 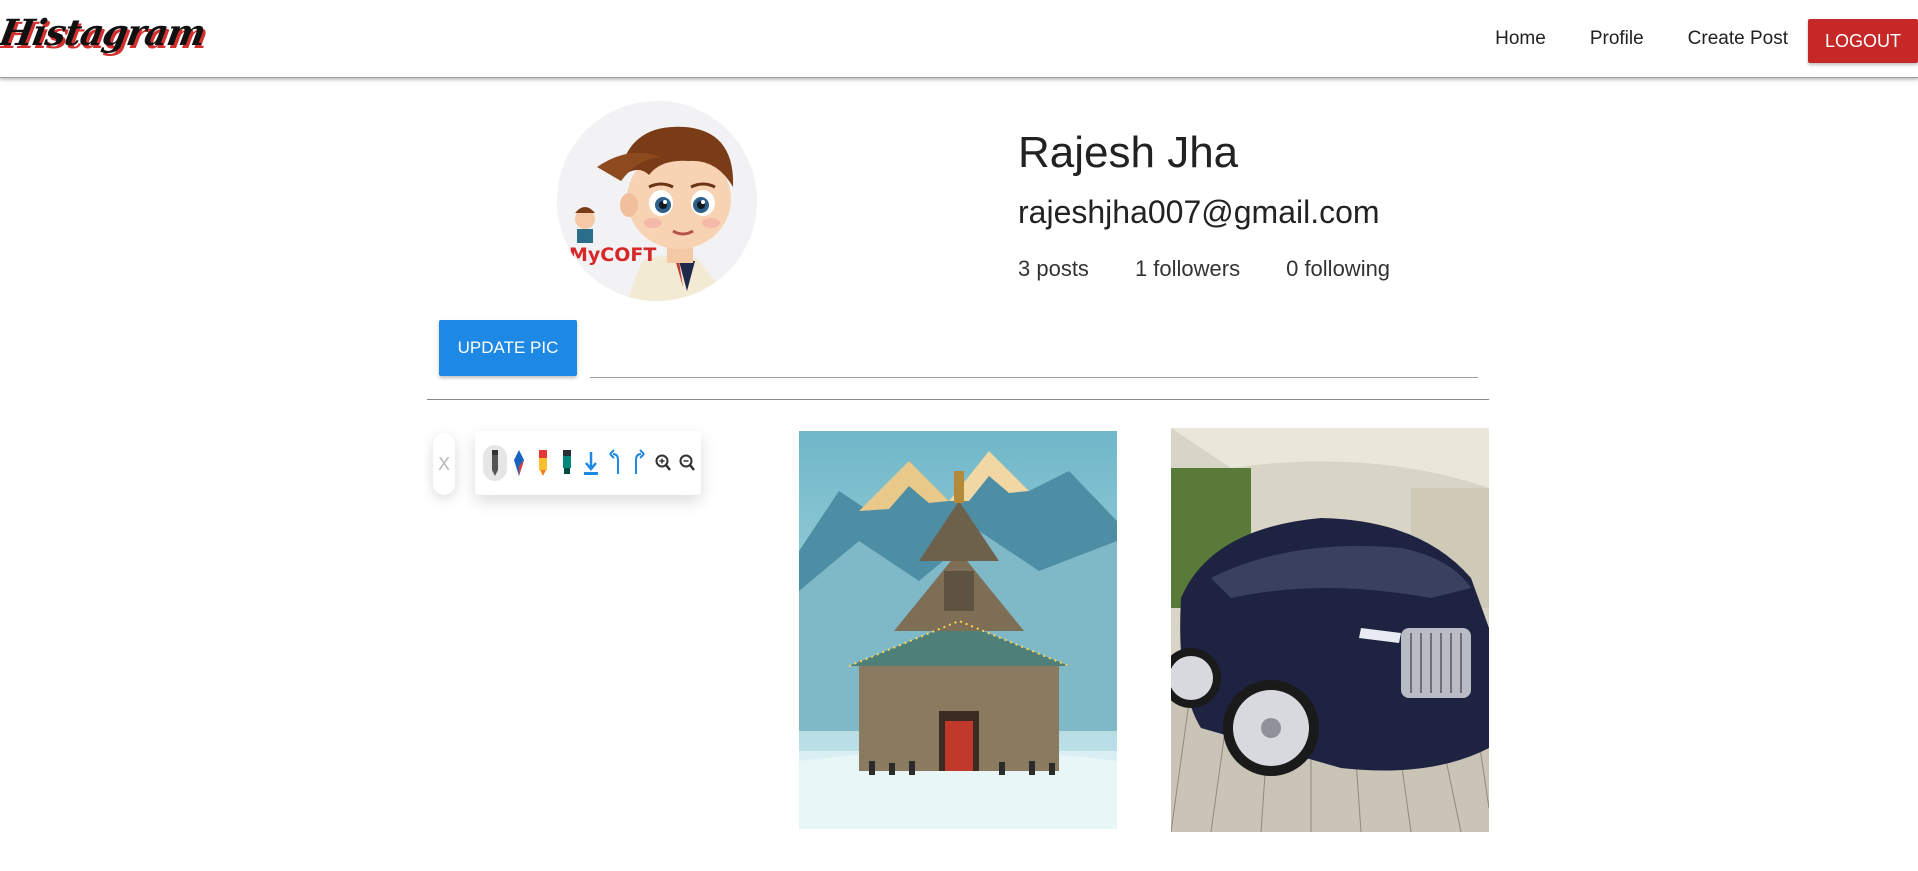 What do you see at coordinates (1128, 152) in the screenshot?
I see `profile-name: Rajesh Jha` at bounding box center [1128, 152].